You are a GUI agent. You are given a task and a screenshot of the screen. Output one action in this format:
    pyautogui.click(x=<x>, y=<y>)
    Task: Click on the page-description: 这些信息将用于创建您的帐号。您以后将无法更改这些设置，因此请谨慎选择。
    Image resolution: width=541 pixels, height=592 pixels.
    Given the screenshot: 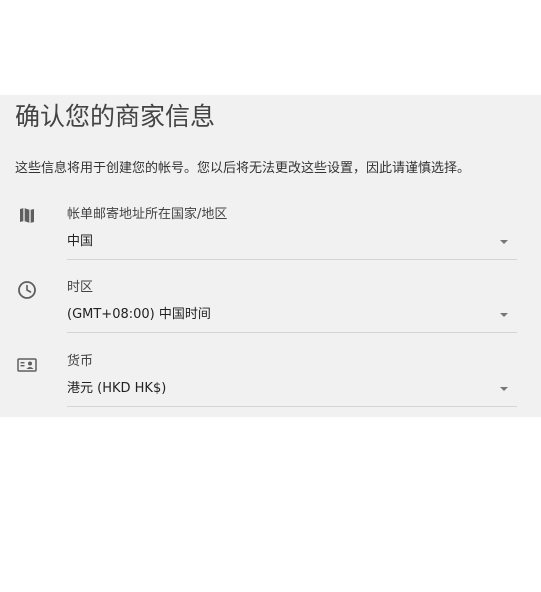 What is the action you would take?
    pyautogui.click(x=243, y=168)
    